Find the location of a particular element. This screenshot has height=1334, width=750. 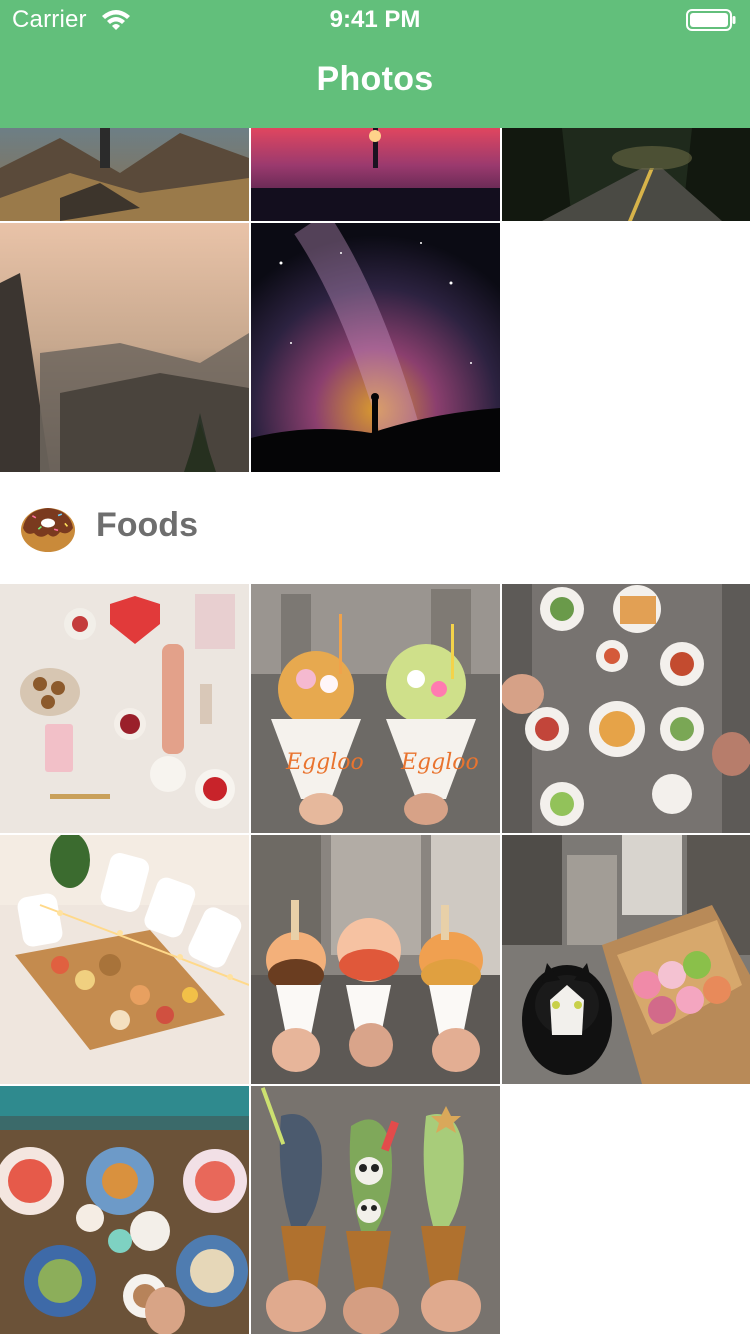

photo-tile: Eggloo Eggloo is located at coordinates (375, 708).